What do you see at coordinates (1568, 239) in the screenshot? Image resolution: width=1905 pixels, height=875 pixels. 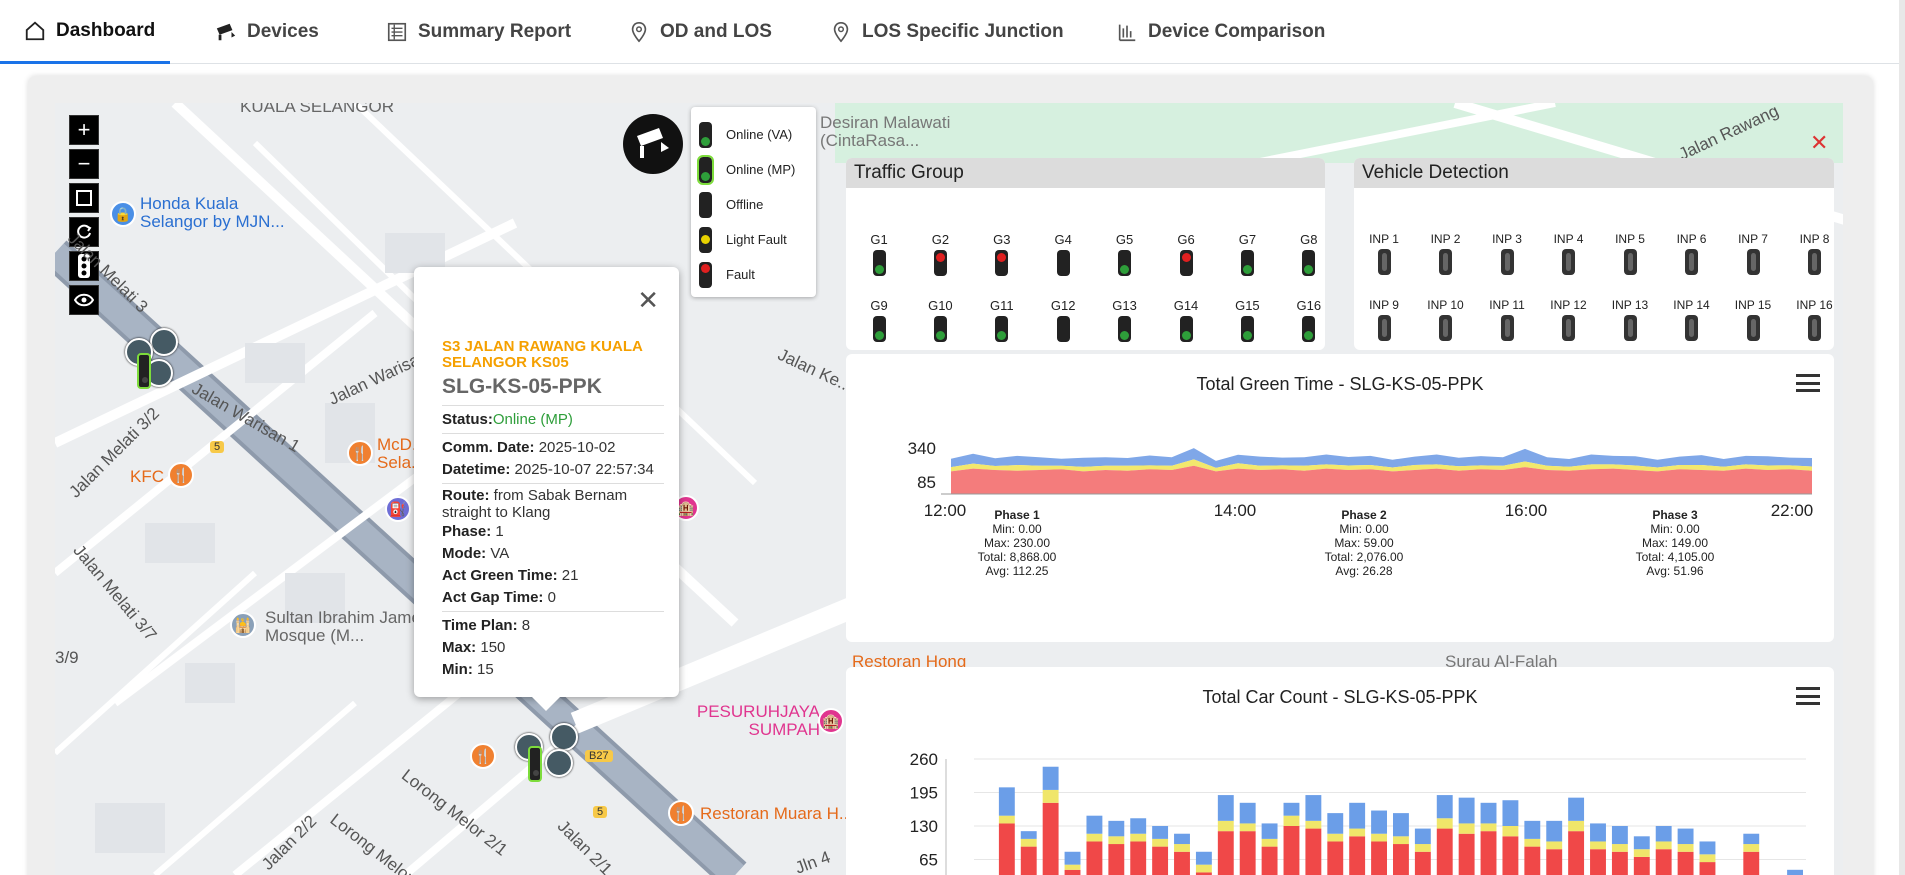 I see `detector-label: INP 4` at bounding box center [1568, 239].